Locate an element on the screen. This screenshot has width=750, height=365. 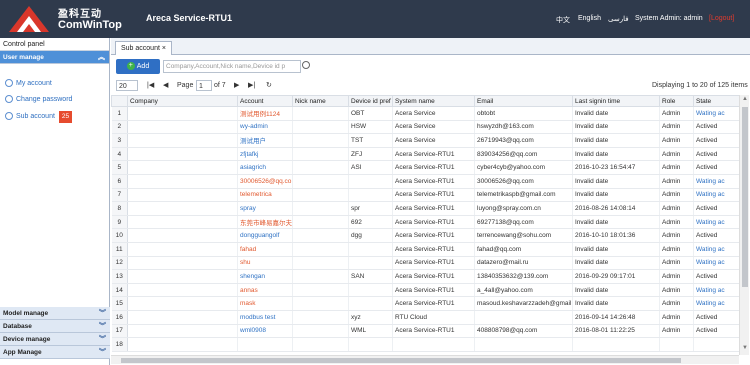
chevron-up-icon: ︽ is located at coordinates (101, 57).